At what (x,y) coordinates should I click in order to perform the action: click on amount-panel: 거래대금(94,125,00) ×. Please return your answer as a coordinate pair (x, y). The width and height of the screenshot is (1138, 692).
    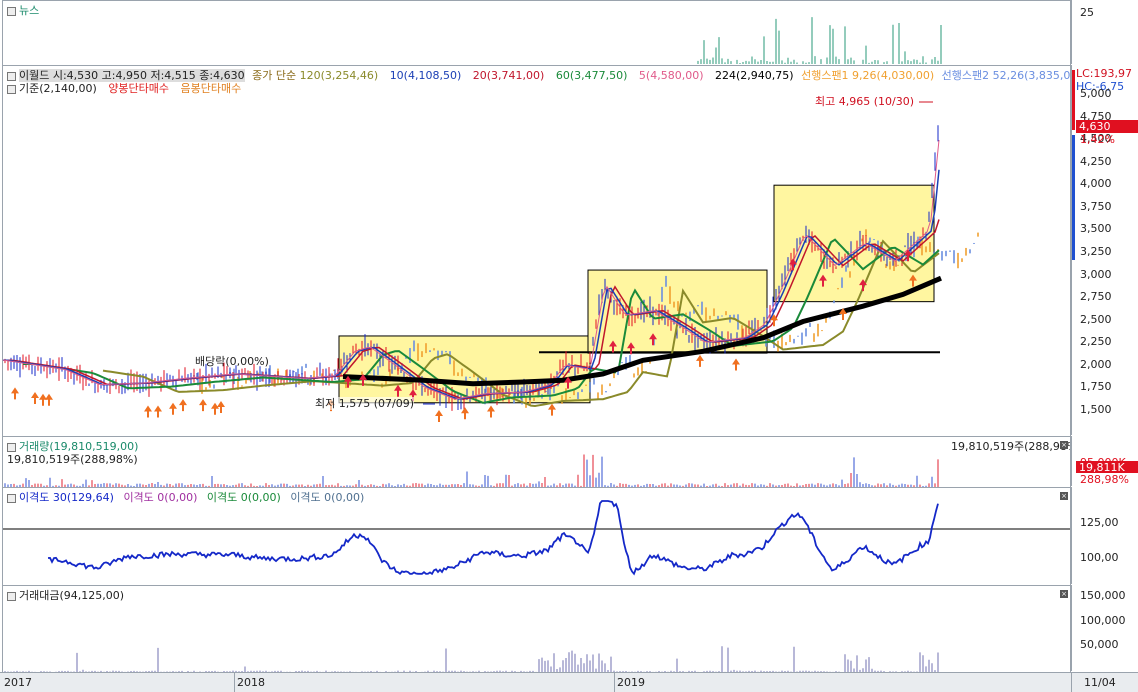
    Looking at the image, I should click on (536, 629).